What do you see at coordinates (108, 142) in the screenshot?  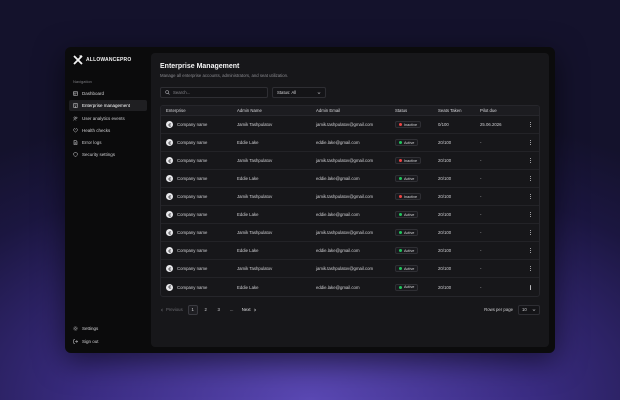 I see `sidebar-item-error-logs: Error logs` at bounding box center [108, 142].